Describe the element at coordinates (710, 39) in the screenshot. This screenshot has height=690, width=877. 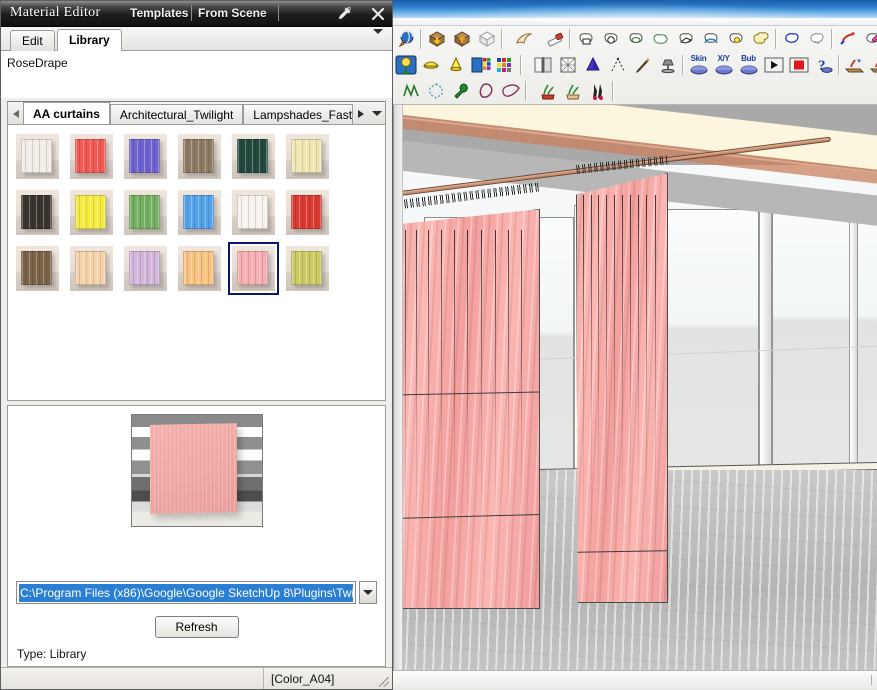
I see `cloud-arc-icon` at that location.